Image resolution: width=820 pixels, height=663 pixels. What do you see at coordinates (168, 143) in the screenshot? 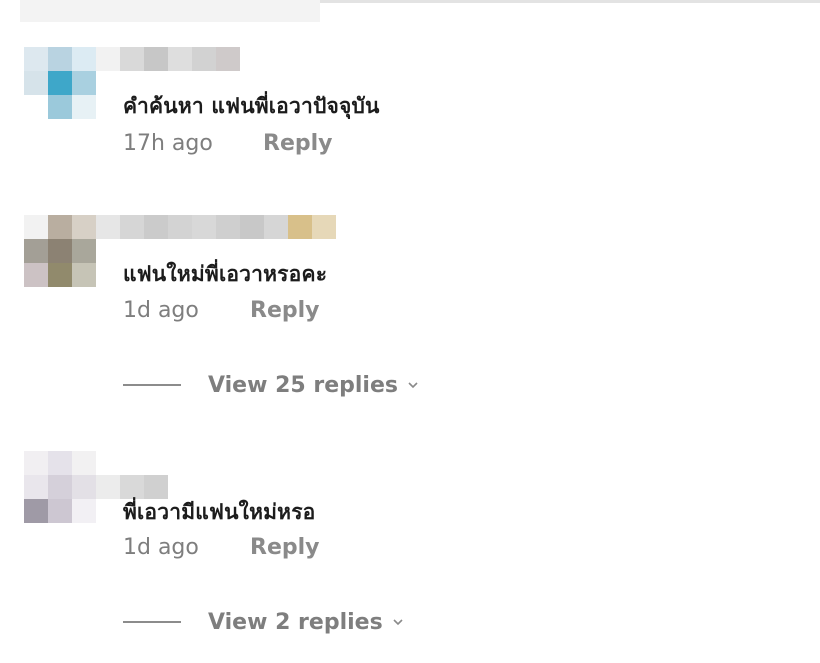
I see `comment-time: 17h ago` at bounding box center [168, 143].